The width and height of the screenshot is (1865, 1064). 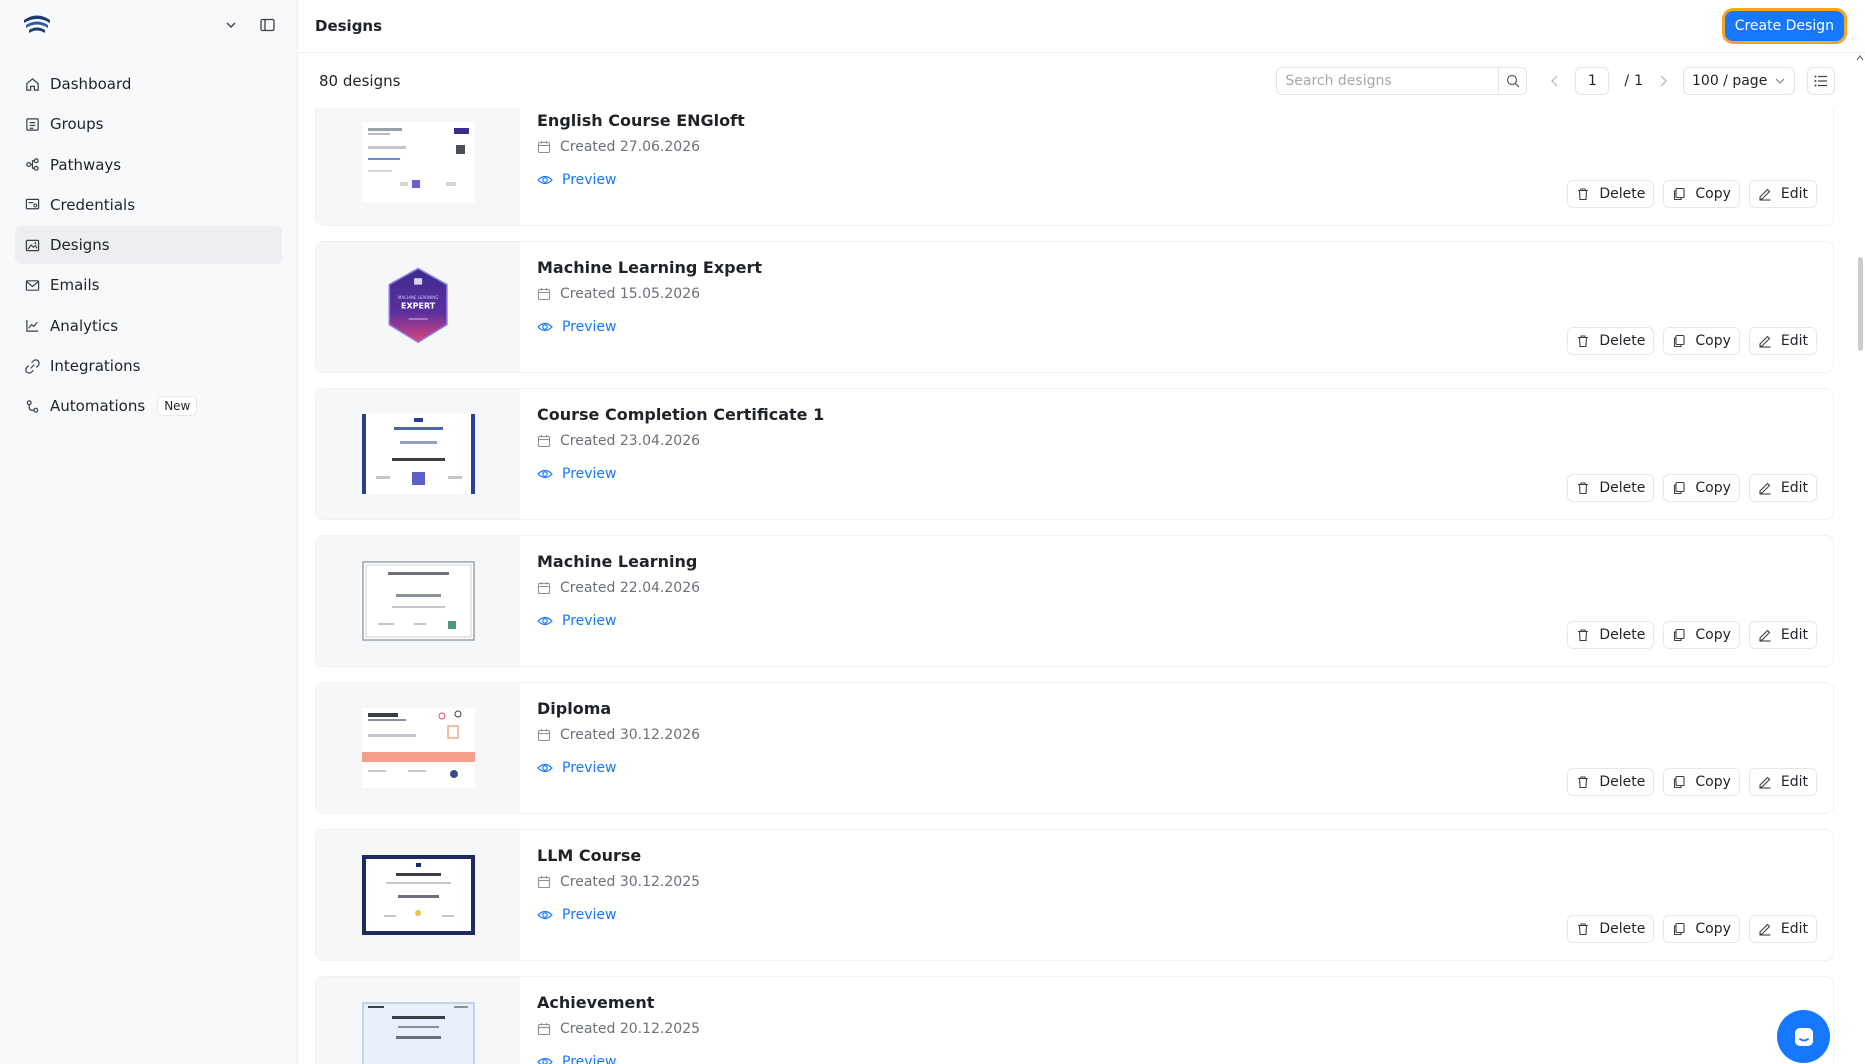 What do you see at coordinates (148, 124) in the screenshot?
I see `sidebar-item-groups: Groups` at bounding box center [148, 124].